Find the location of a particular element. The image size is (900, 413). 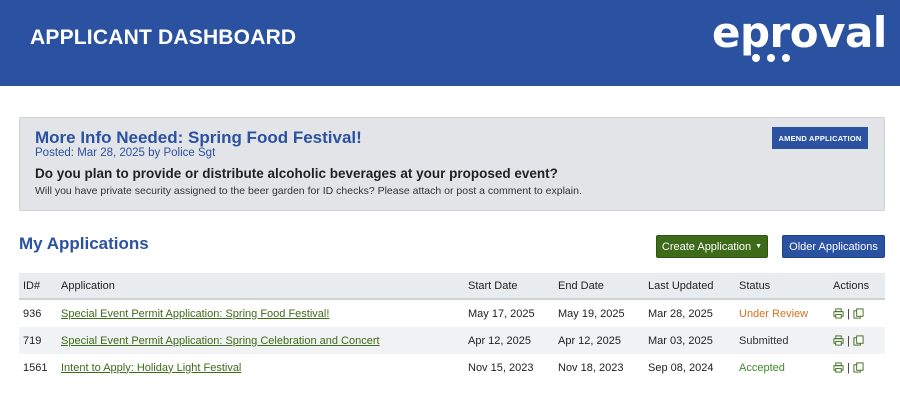

row-start-date: Apr 12, 2025 is located at coordinates (499, 340).